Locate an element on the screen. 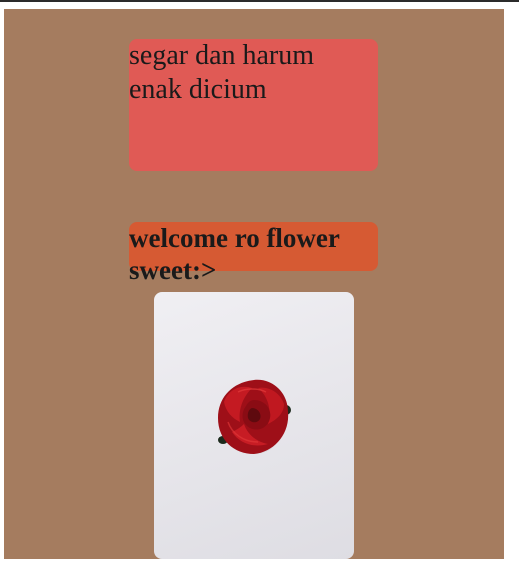 The width and height of the screenshot is (519, 569). top-border is located at coordinates (259, 1).